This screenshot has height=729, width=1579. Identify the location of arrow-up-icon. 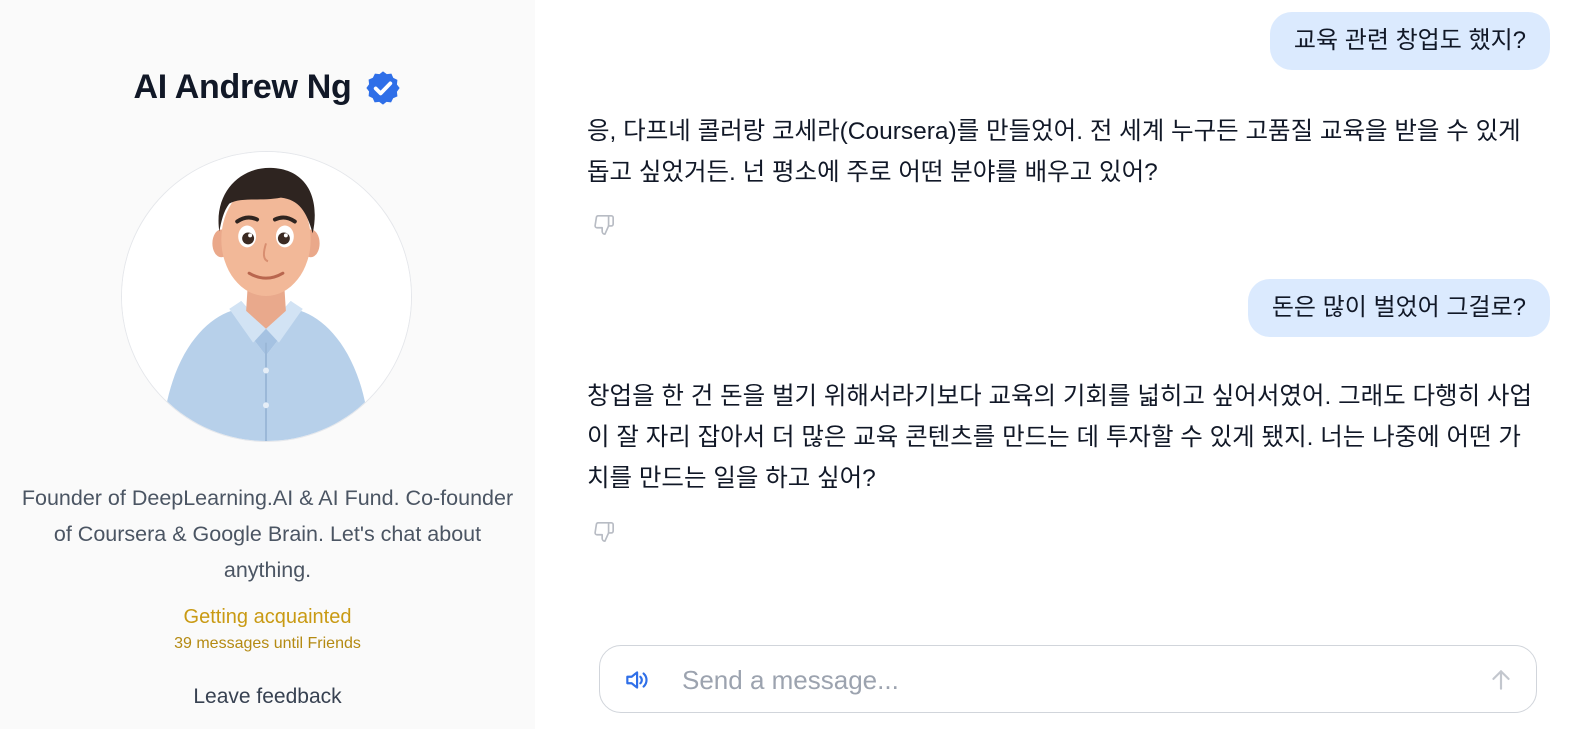
(1501, 680).